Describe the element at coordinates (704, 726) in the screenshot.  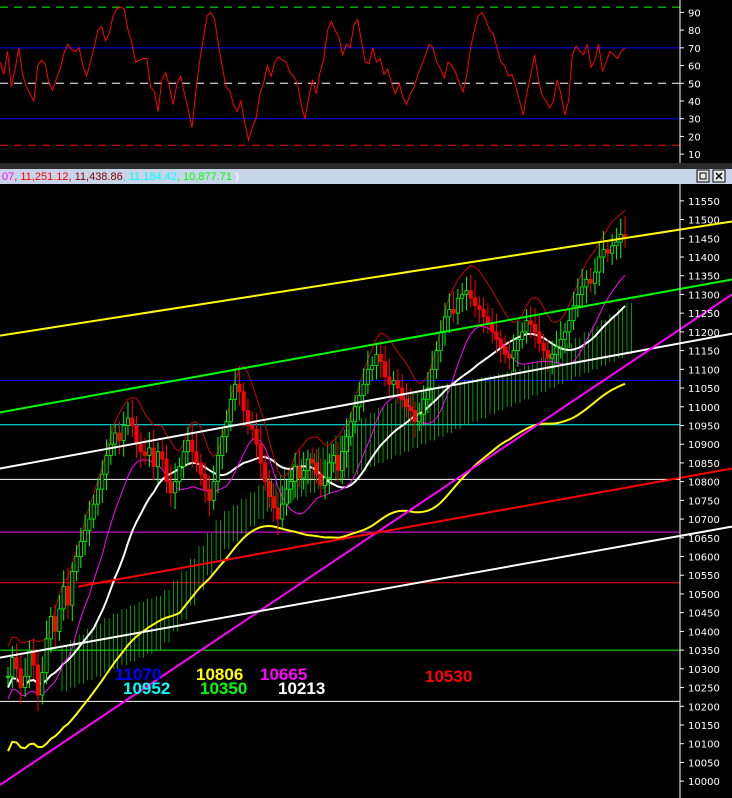
I see `price-tick-label: 10150` at that location.